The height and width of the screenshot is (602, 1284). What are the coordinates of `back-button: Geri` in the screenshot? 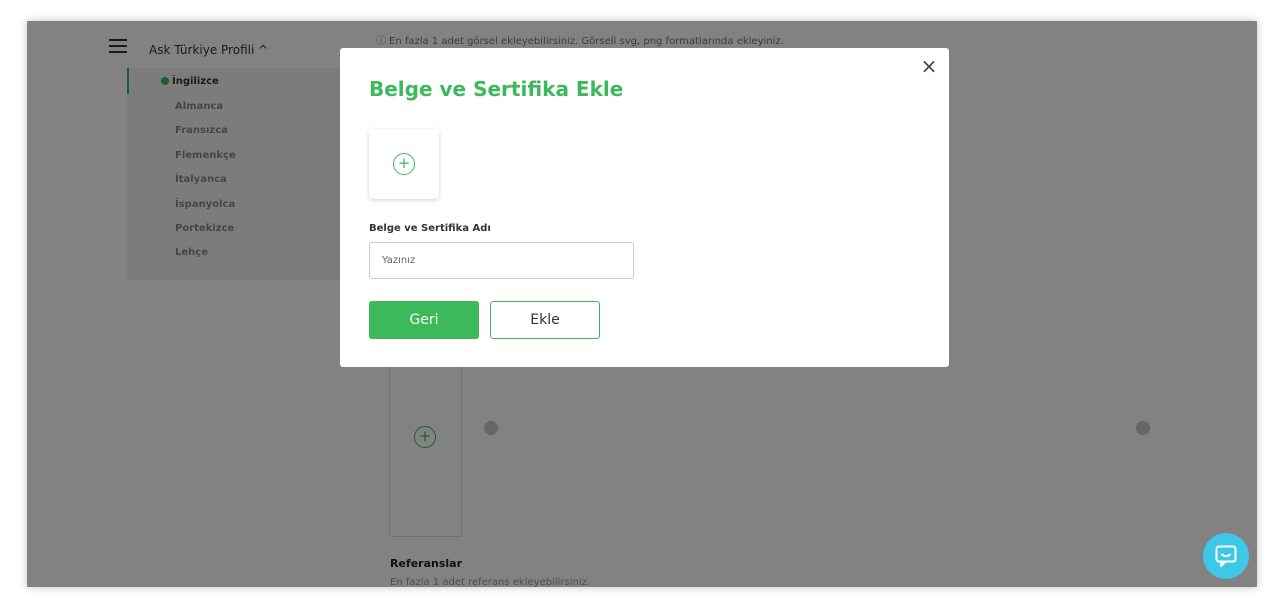 It's located at (424, 320).